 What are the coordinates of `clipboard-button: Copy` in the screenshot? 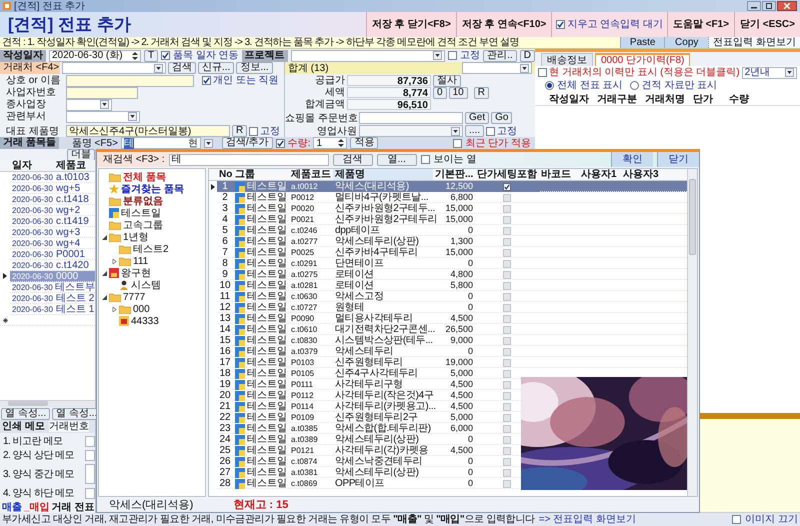 It's located at (686, 42).